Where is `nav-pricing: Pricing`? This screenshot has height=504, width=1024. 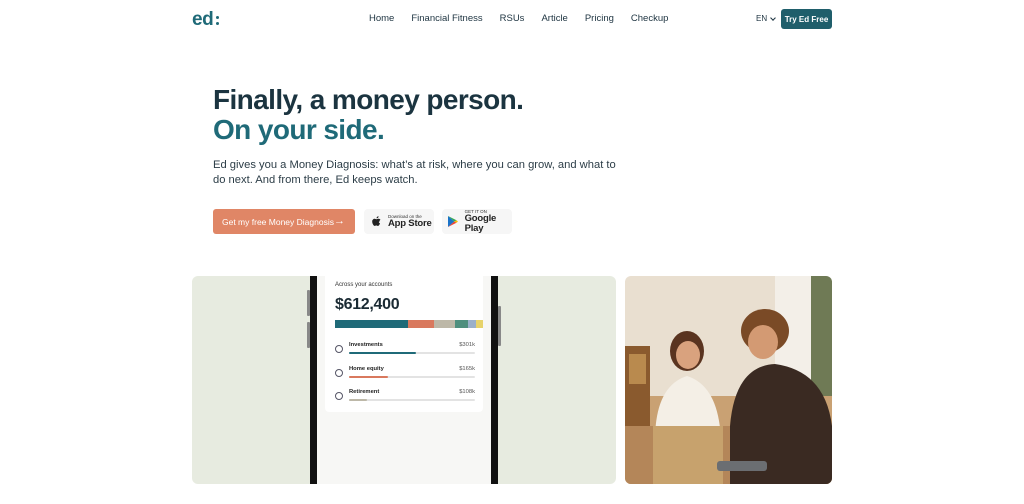
nav-pricing: Pricing is located at coordinates (599, 18).